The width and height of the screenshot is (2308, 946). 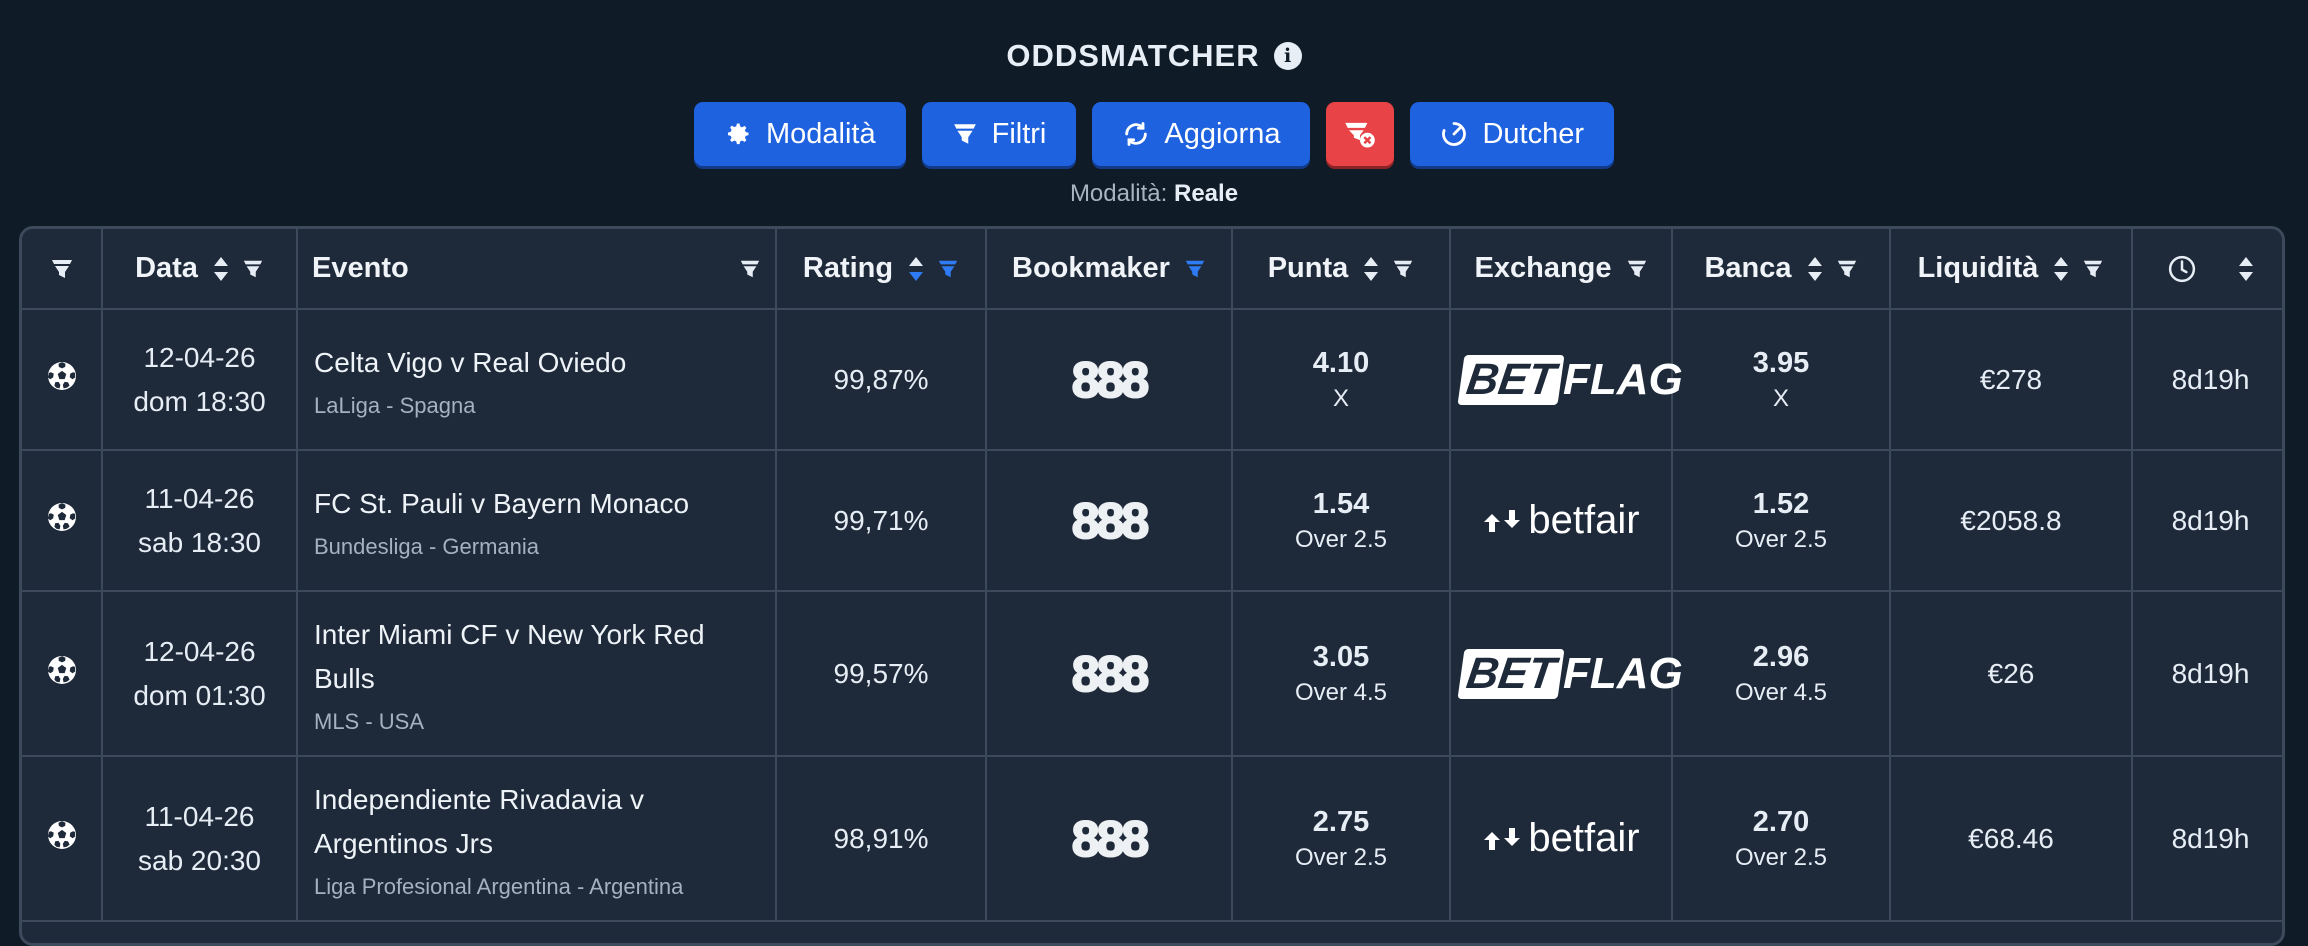 I want to click on rating-column-header: Rating, so click(x=881, y=269).